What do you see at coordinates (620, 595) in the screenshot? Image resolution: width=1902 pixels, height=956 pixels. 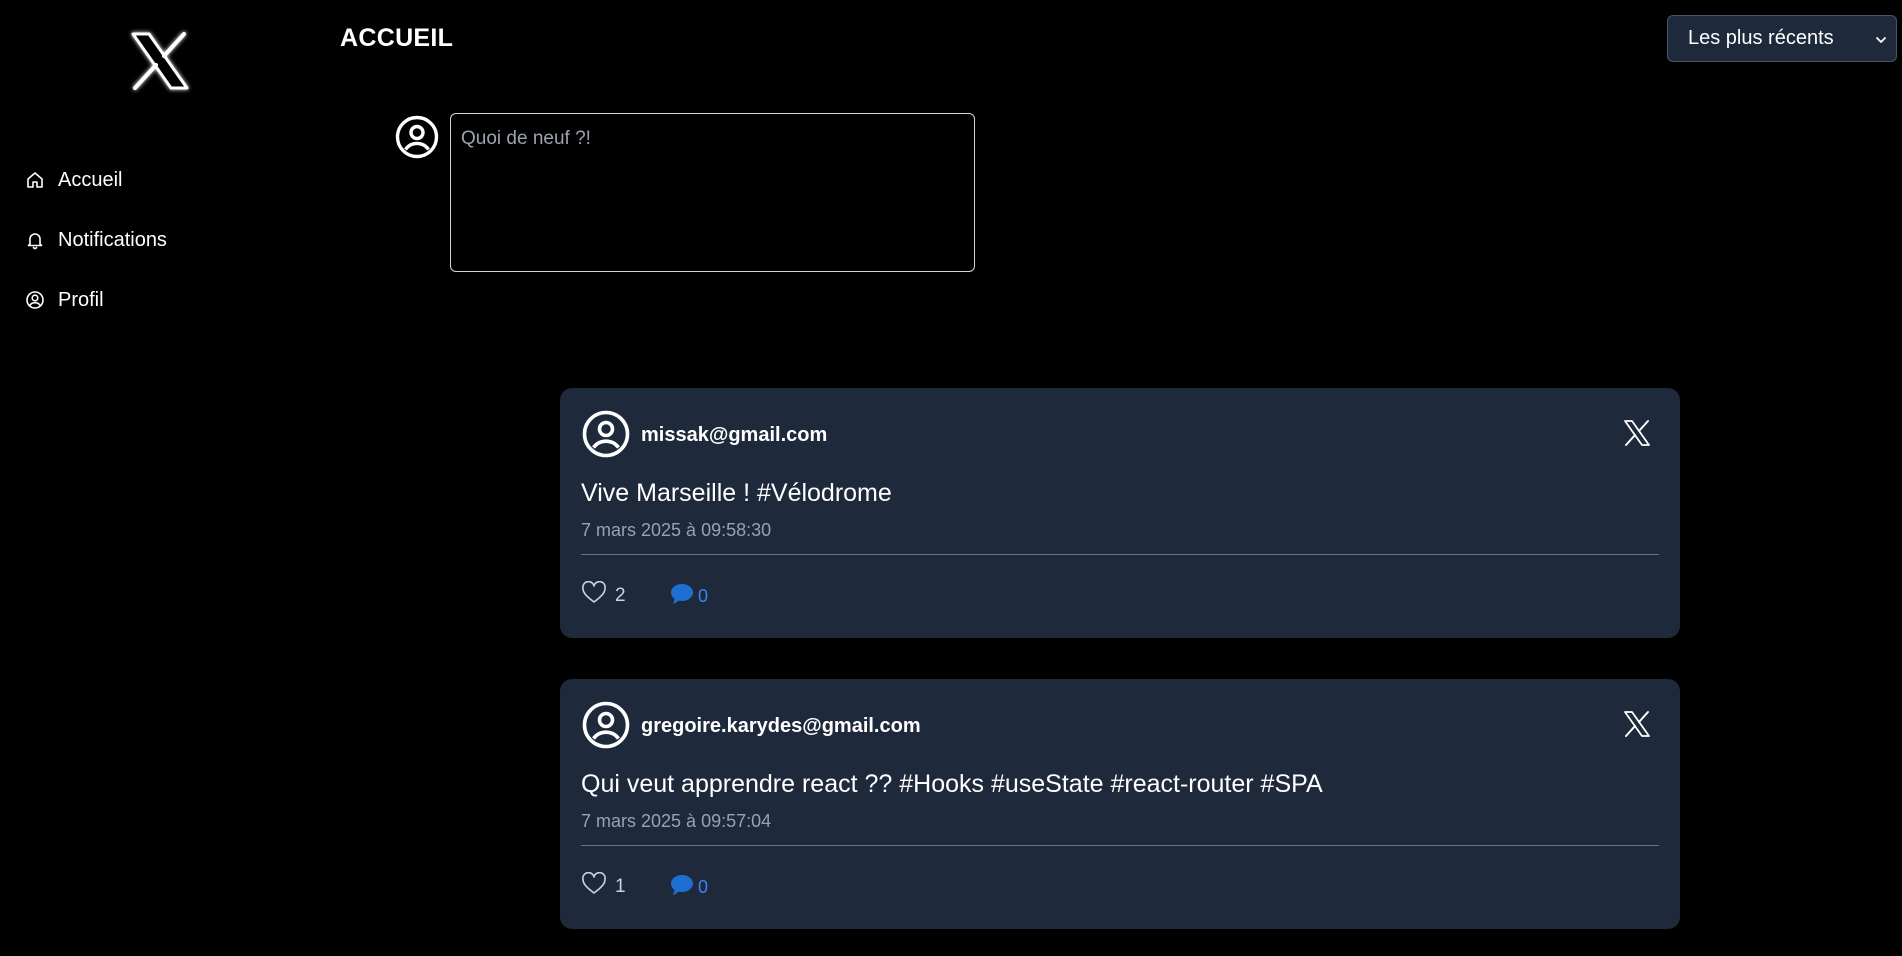 I see `like-count: 2` at bounding box center [620, 595].